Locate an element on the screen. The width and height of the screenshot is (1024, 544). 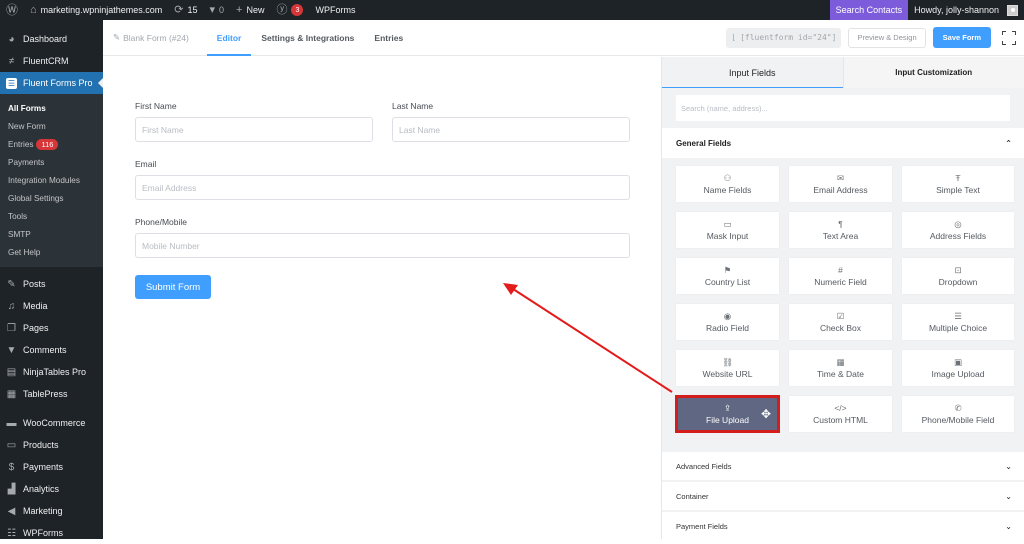
chart-icon: ▟ is located at coordinates (11, 489).